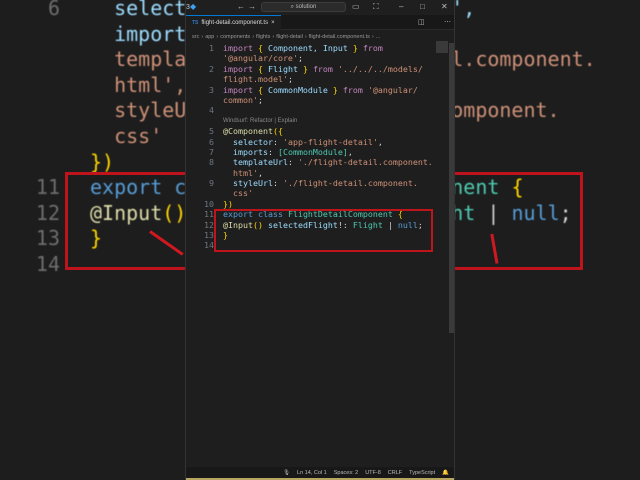 This screenshot has width=640, height=480. I want to click on code-token: ,, so click(260, 172).